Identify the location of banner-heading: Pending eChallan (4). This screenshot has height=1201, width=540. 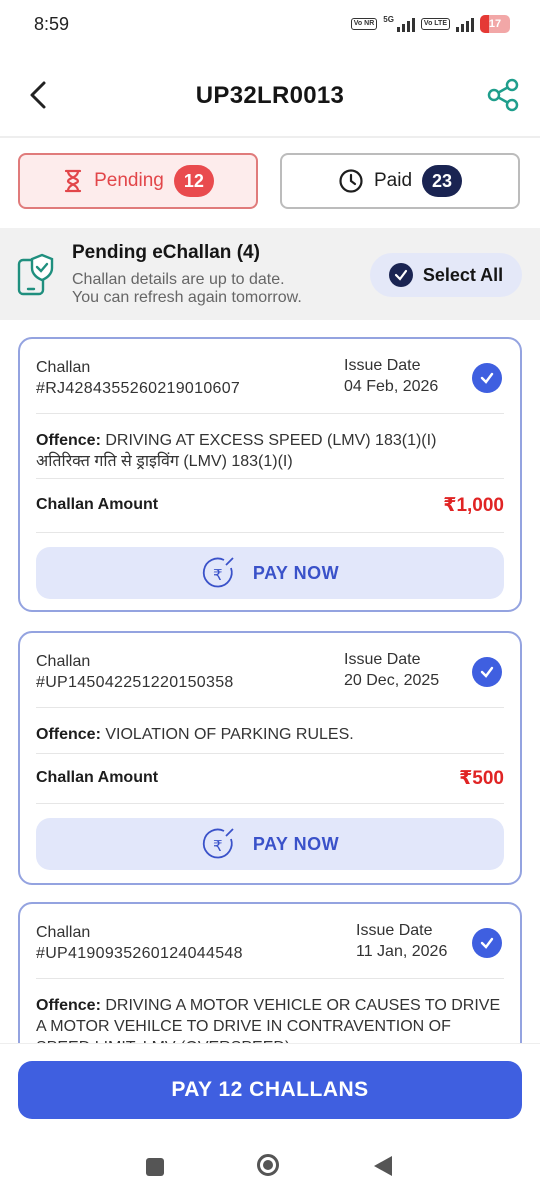
(166, 252).